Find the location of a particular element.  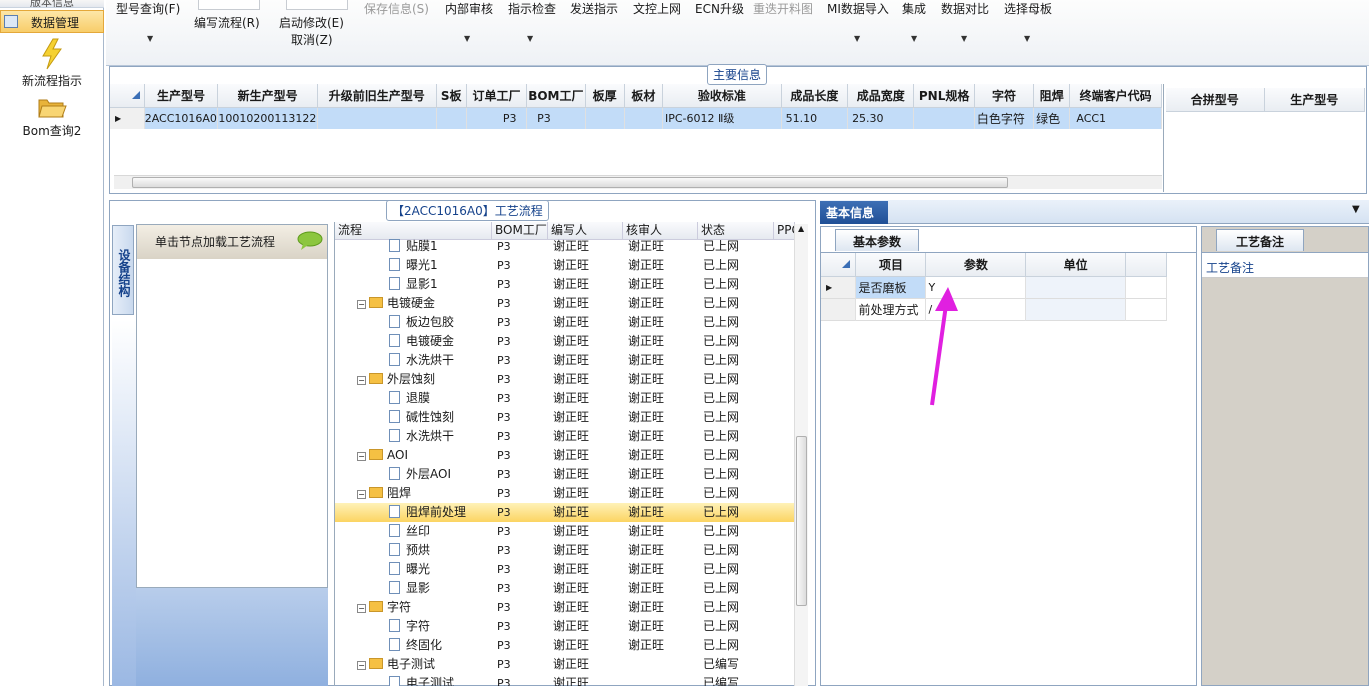

cell: ACC1 is located at coordinates (1115, 118).